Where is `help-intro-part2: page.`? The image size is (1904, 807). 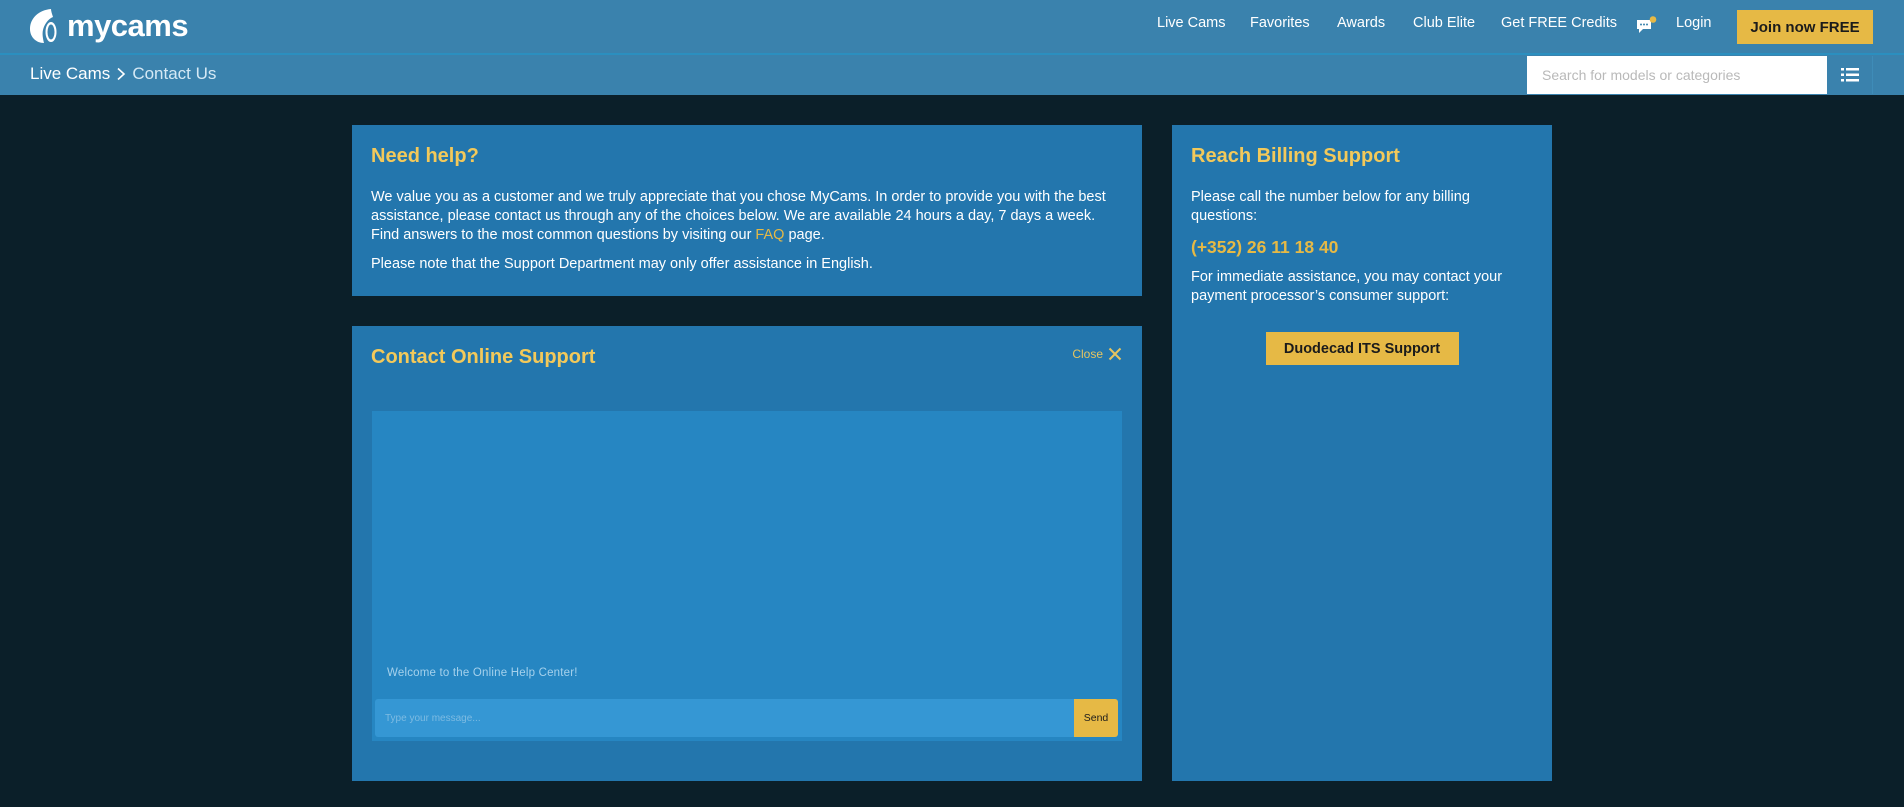 help-intro-part2: page. is located at coordinates (804, 235).